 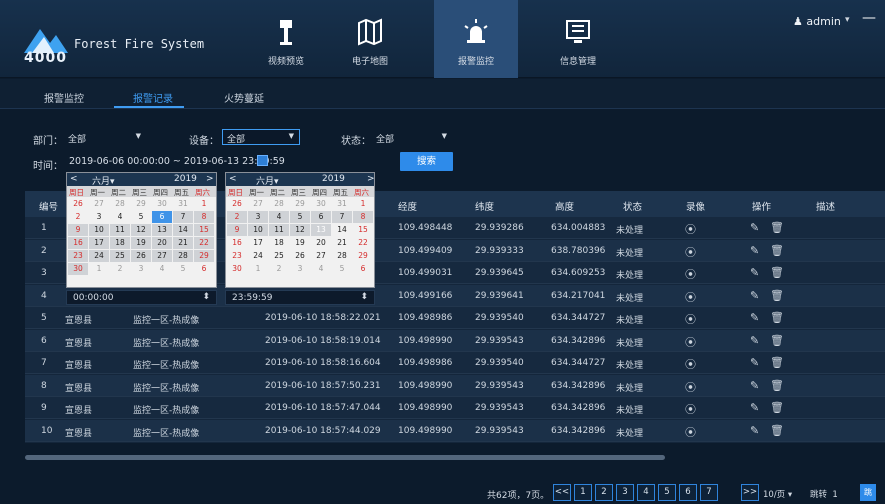 What do you see at coordinates (183, 230) in the screenshot?
I see `calendar-day: 14` at bounding box center [183, 230].